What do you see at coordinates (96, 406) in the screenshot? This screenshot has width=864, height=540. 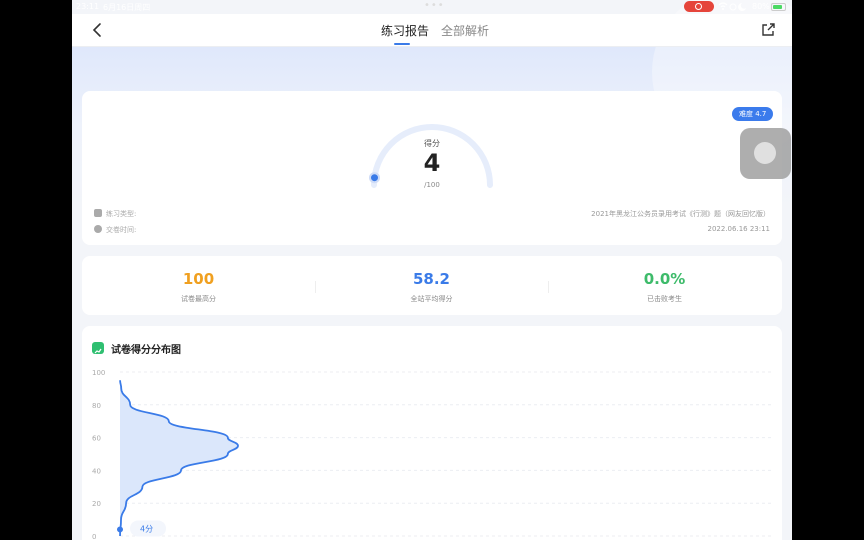 I see `y-tick-label: 80` at bounding box center [96, 406].